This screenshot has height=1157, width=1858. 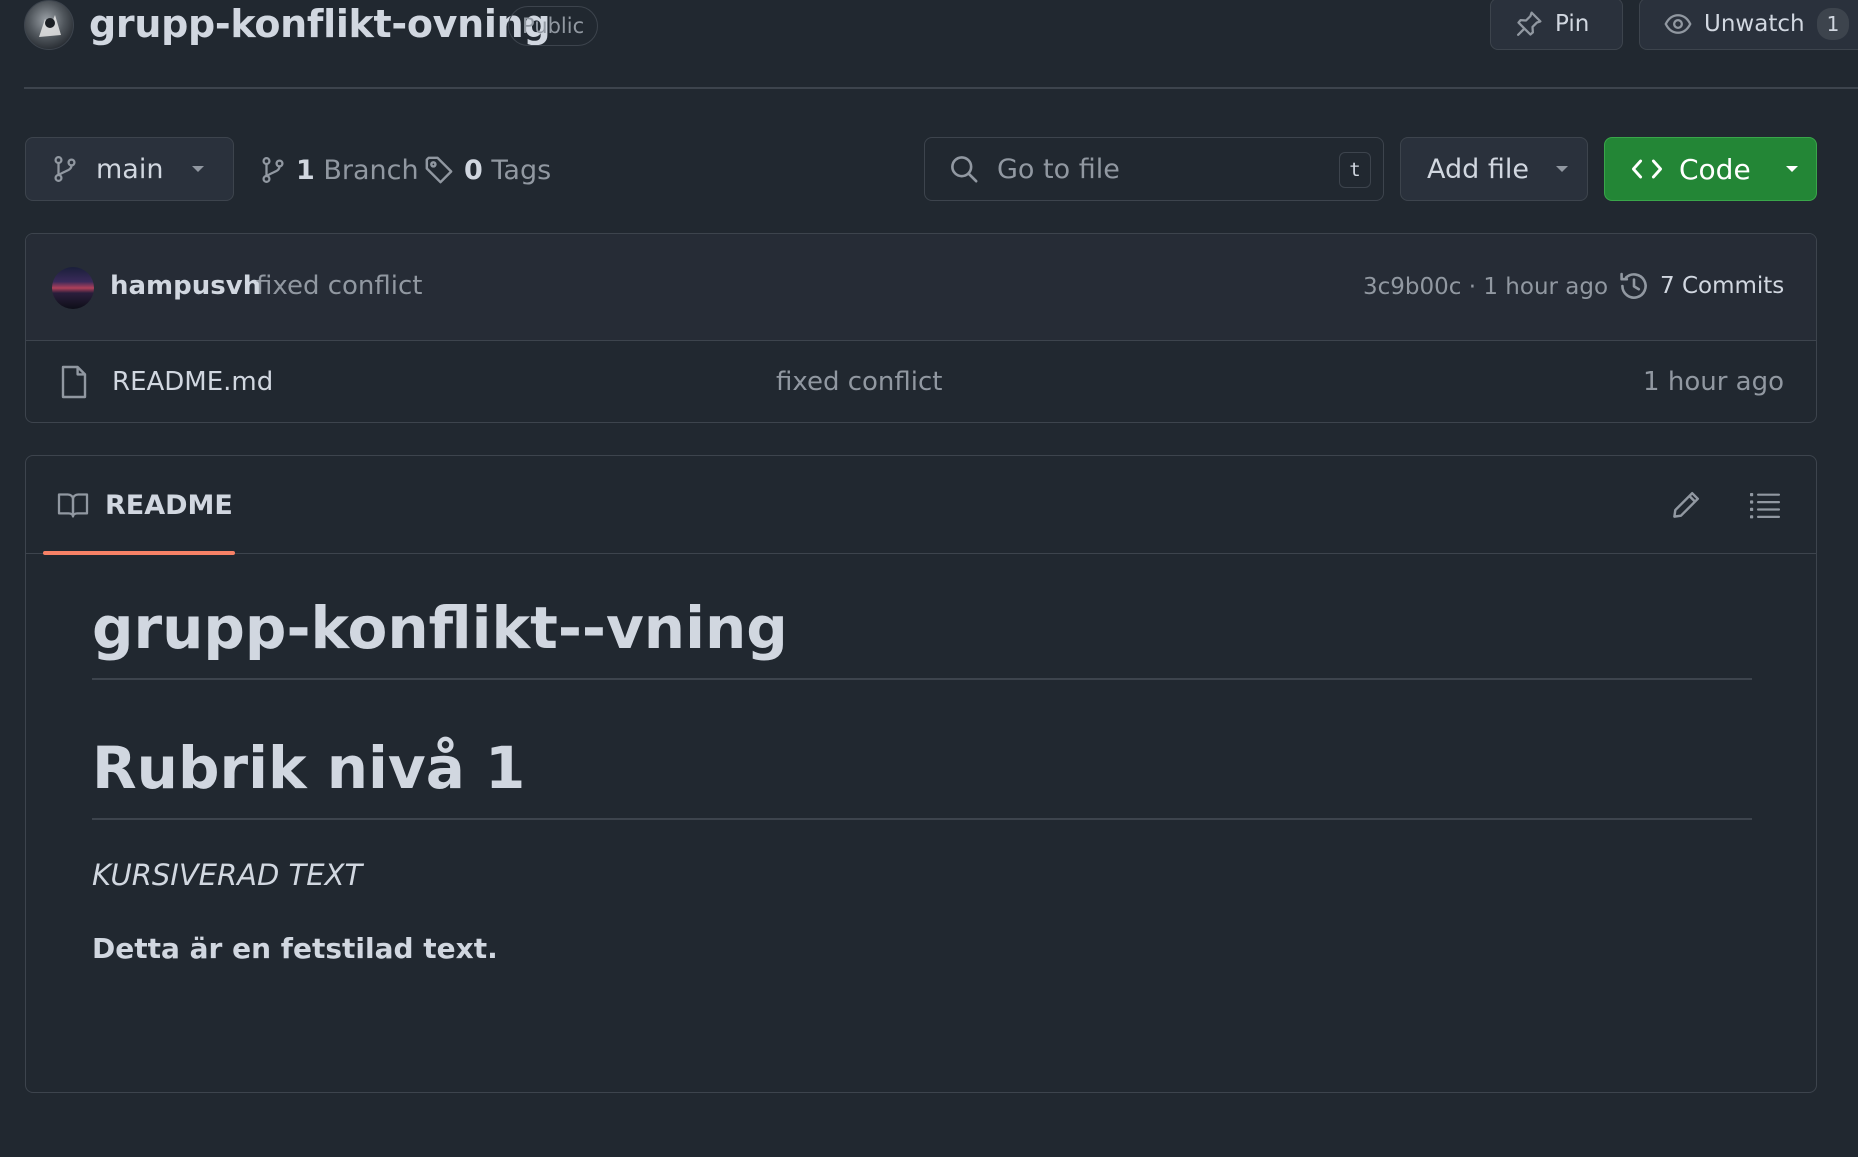 I want to click on file-age: 1 hour ago, so click(x=1713, y=382).